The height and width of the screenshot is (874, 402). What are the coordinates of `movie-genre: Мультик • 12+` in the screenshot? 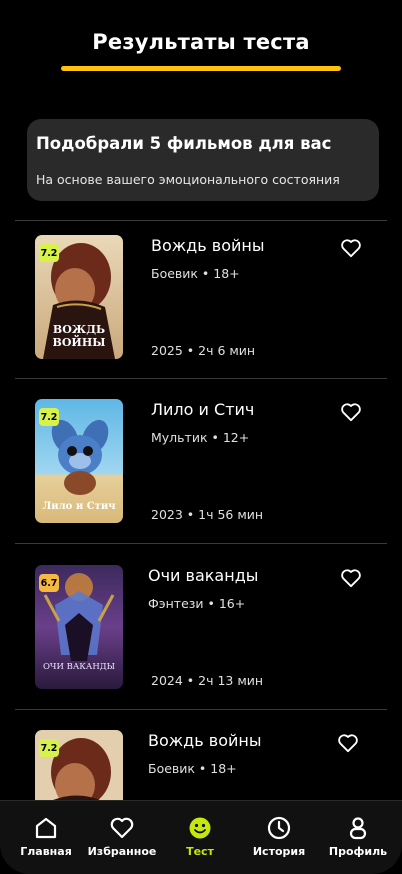 It's located at (200, 437).